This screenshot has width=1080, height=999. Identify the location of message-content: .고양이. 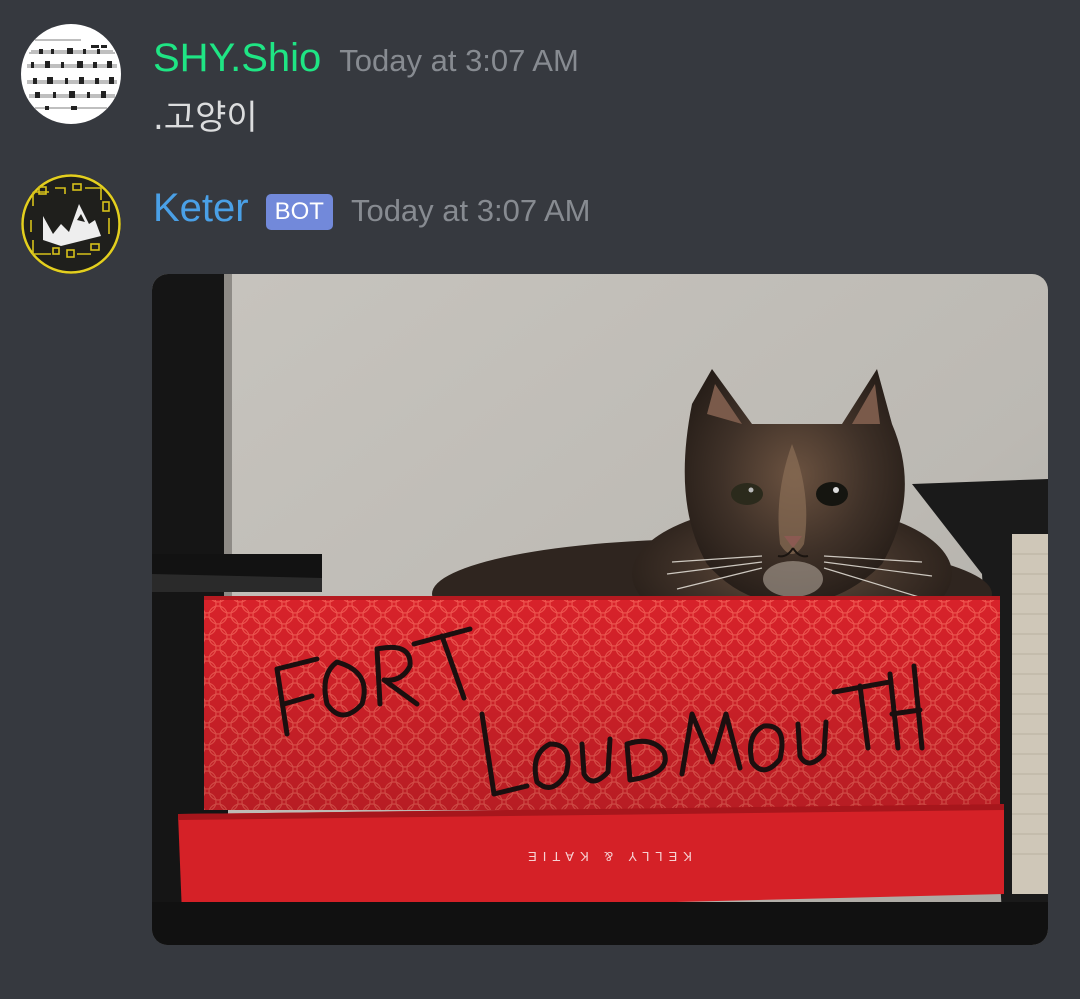
(205, 118).